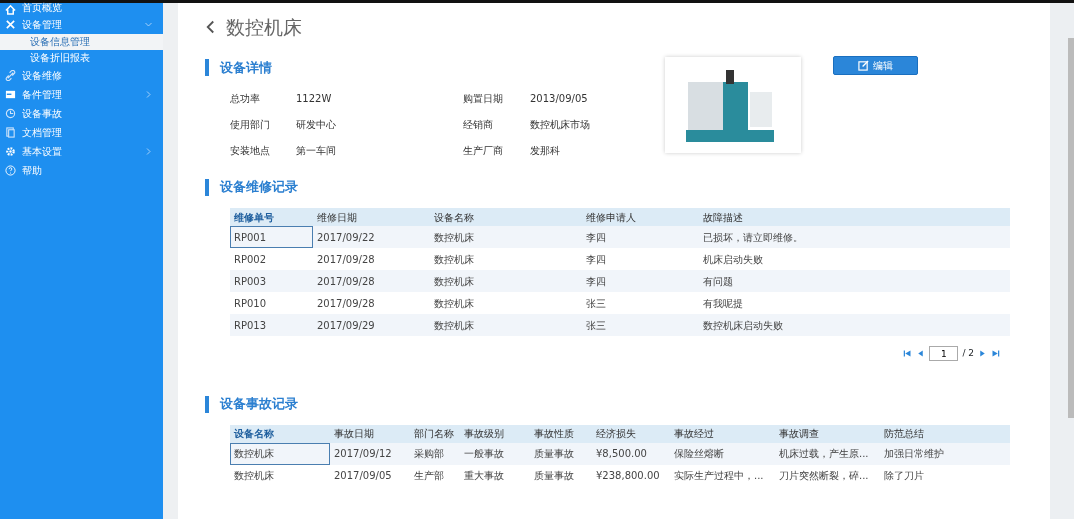  I want to click on gear-icon, so click(10, 151).